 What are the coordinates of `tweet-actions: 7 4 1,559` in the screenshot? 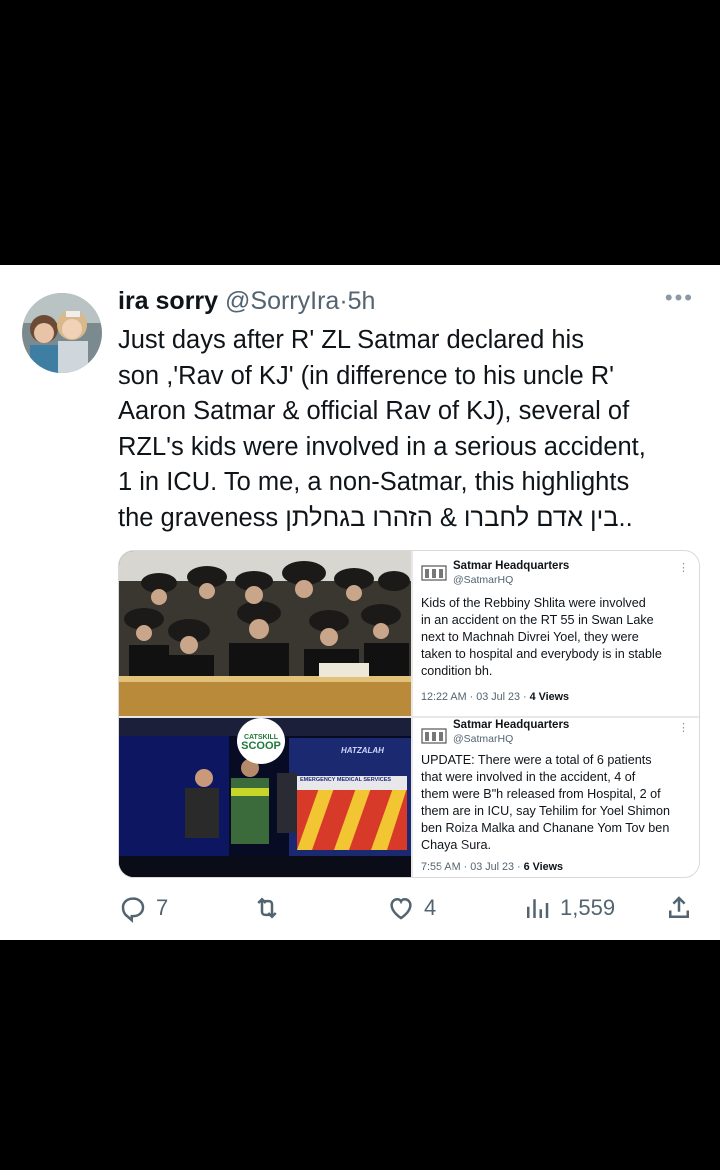 It's located at (360, 910).